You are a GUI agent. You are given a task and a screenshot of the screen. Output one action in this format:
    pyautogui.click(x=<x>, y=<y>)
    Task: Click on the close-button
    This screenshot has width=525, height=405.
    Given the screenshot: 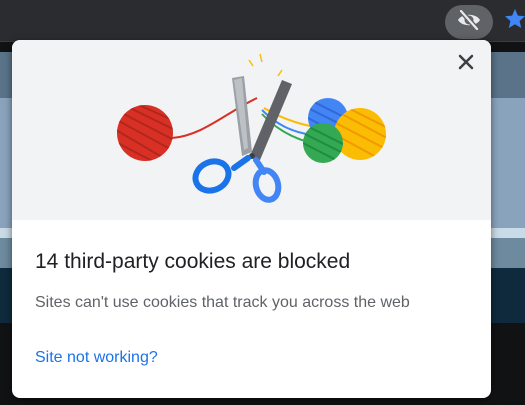 What is the action you would take?
    pyautogui.click(x=466, y=64)
    